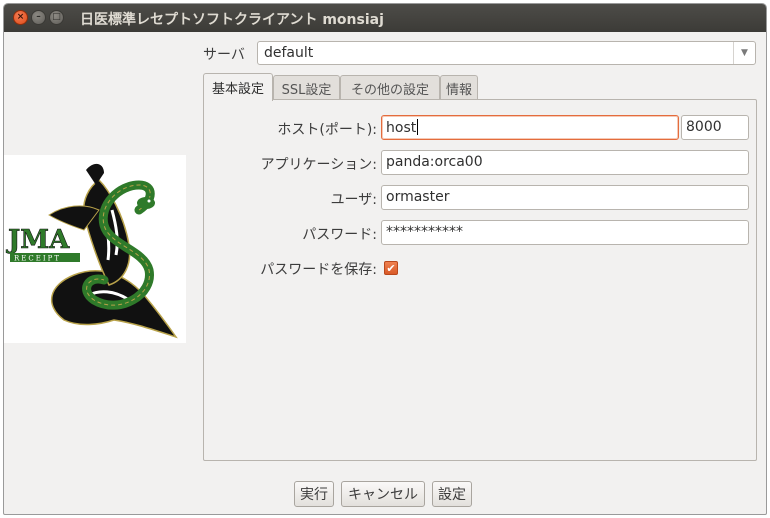 The height and width of the screenshot is (518, 770). Describe the element at coordinates (424, 232) in the screenshot. I see `password-input-value: ***********` at that location.